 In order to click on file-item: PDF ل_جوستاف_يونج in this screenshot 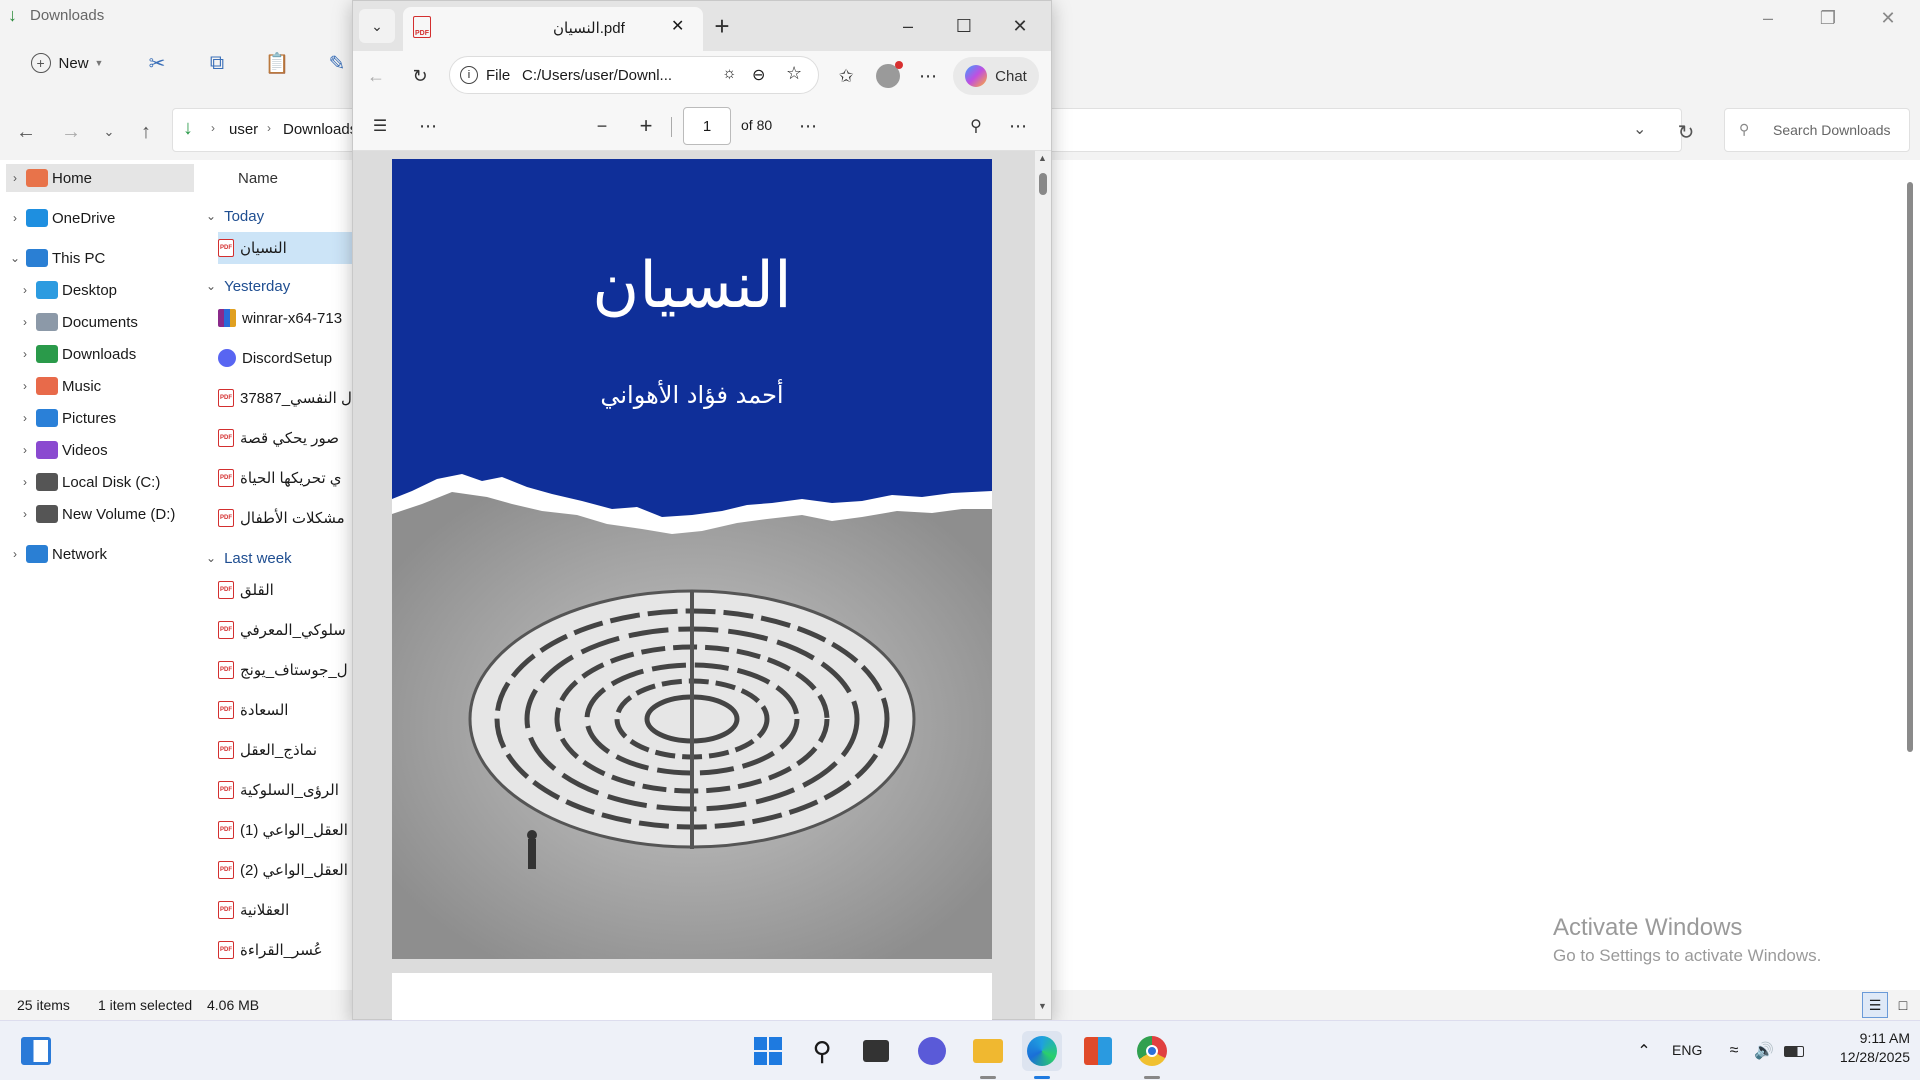, I will do `click(288, 670)`.